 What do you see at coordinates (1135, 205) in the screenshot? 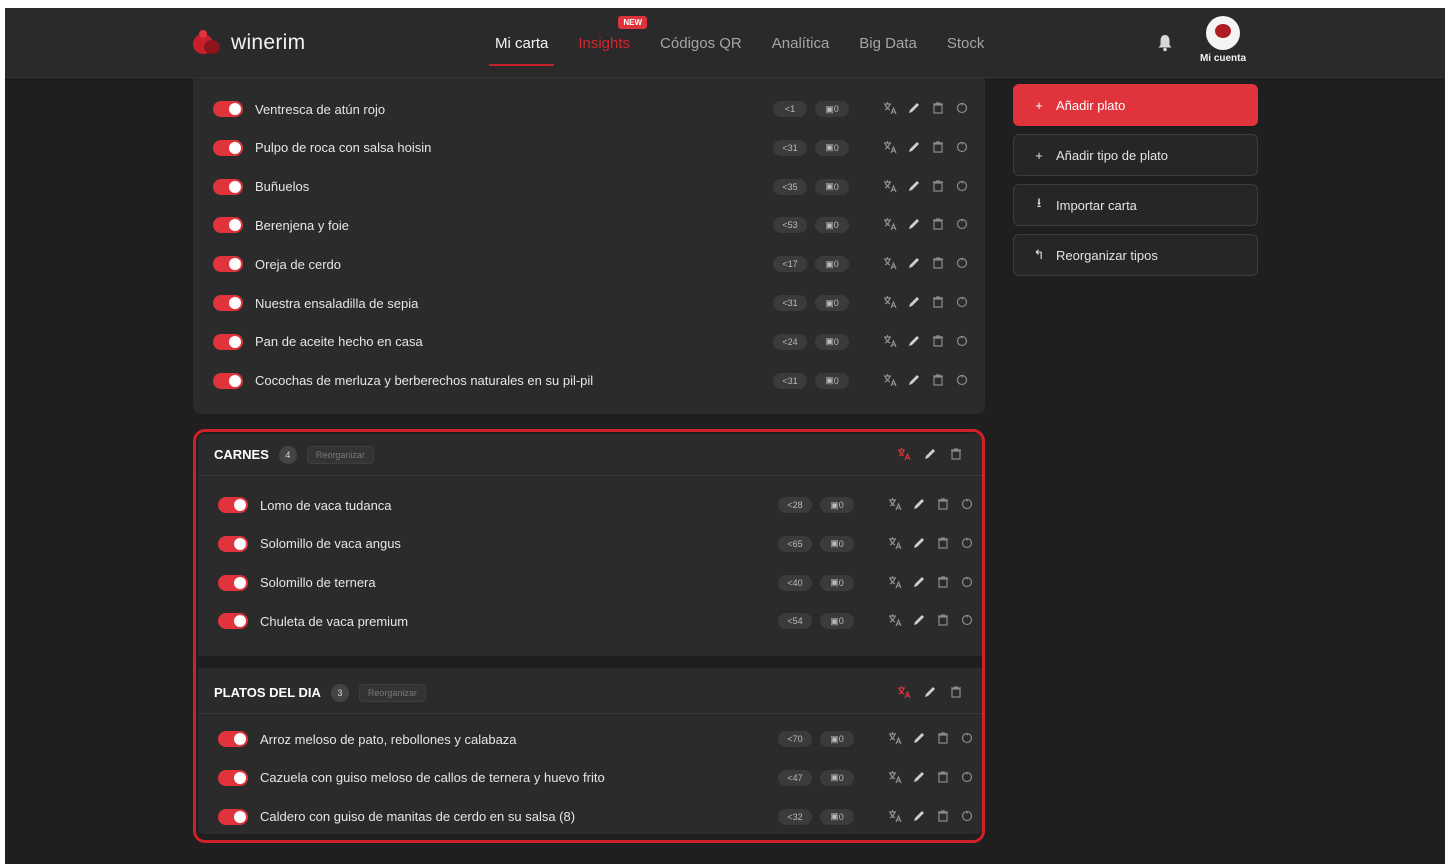
I see `import-menu-button: ⭳ Importar carta` at bounding box center [1135, 205].